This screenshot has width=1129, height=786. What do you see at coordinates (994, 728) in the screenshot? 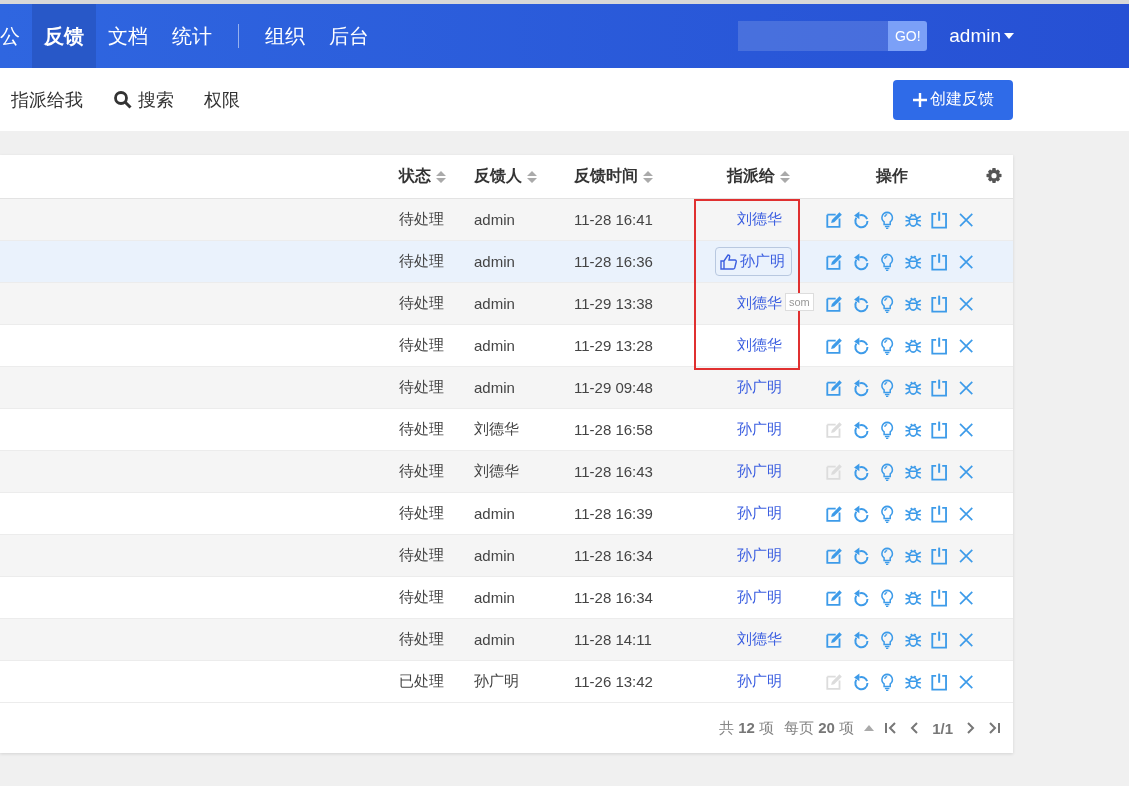
I see `last-page-icon` at bounding box center [994, 728].